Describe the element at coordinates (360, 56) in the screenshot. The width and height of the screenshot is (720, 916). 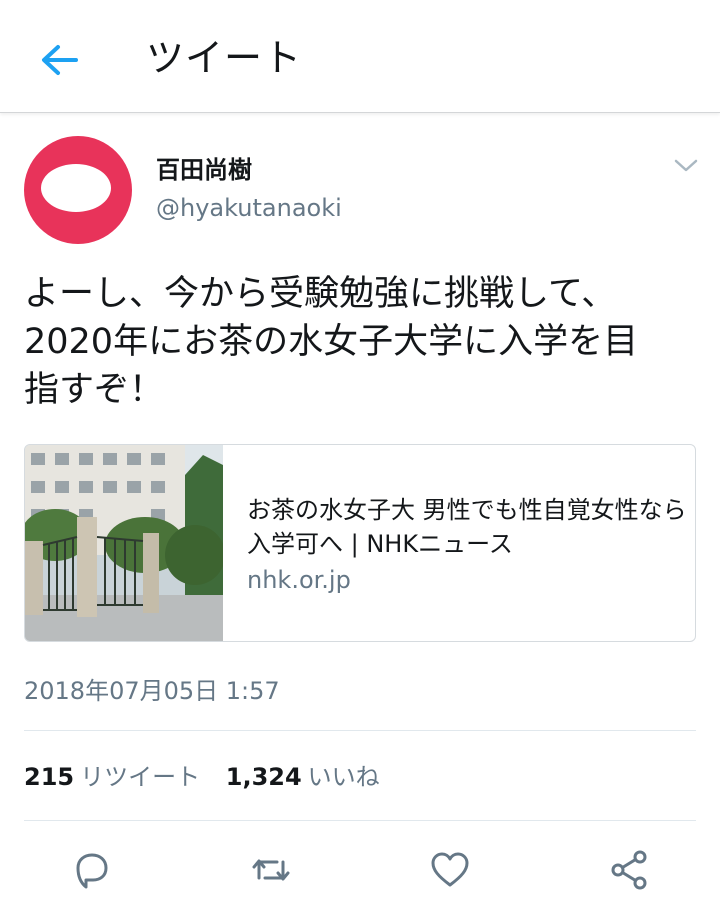
I see `top-bar: ツイート` at that location.